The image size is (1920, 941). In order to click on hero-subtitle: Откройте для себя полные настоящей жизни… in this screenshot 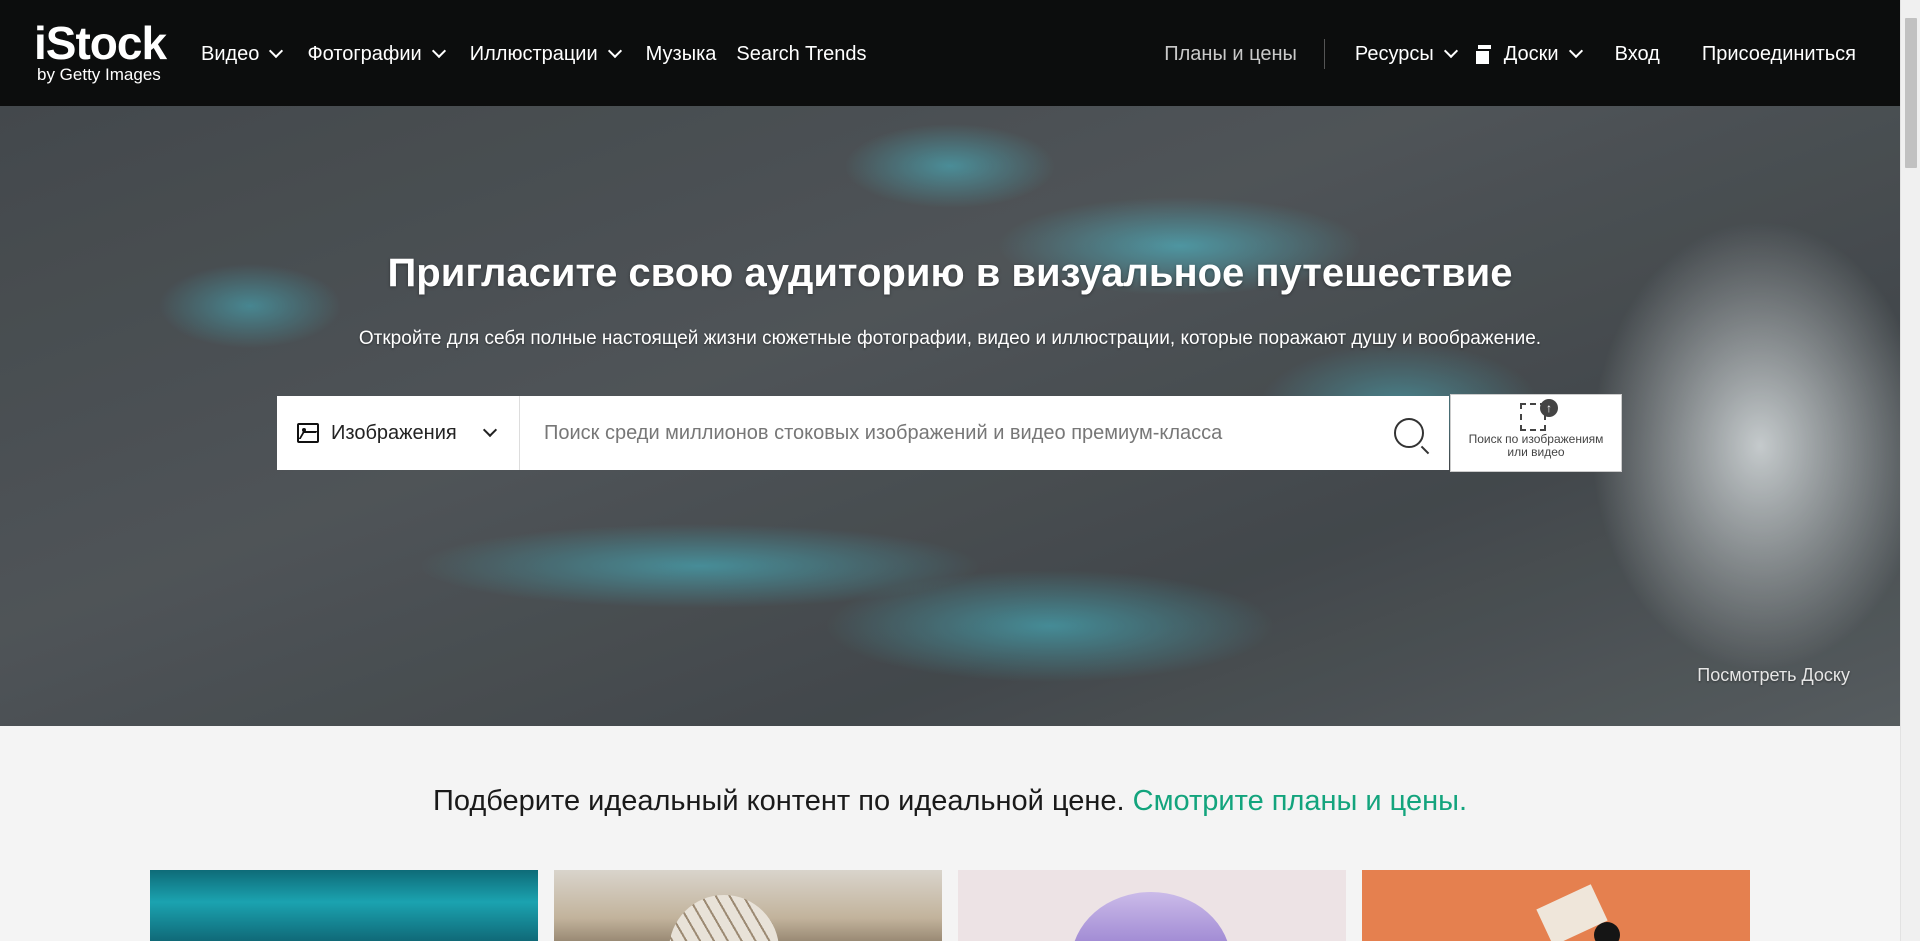, I will do `click(950, 338)`.